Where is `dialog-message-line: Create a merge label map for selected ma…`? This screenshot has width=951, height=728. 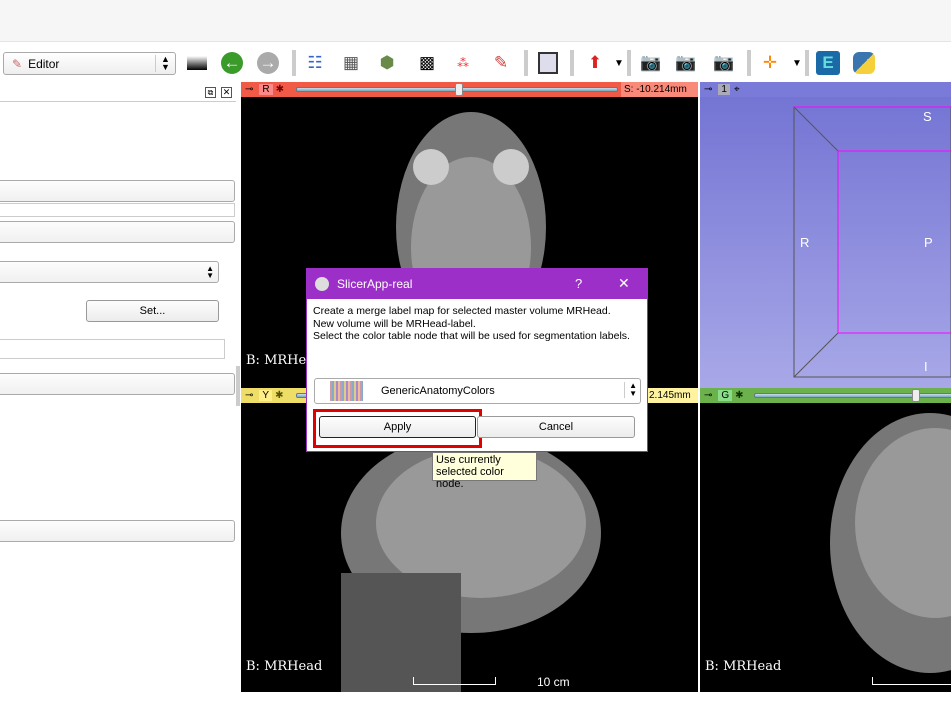 dialog-message-line: Create a merge label map for selected ma… is located at coordinates (462, 311).